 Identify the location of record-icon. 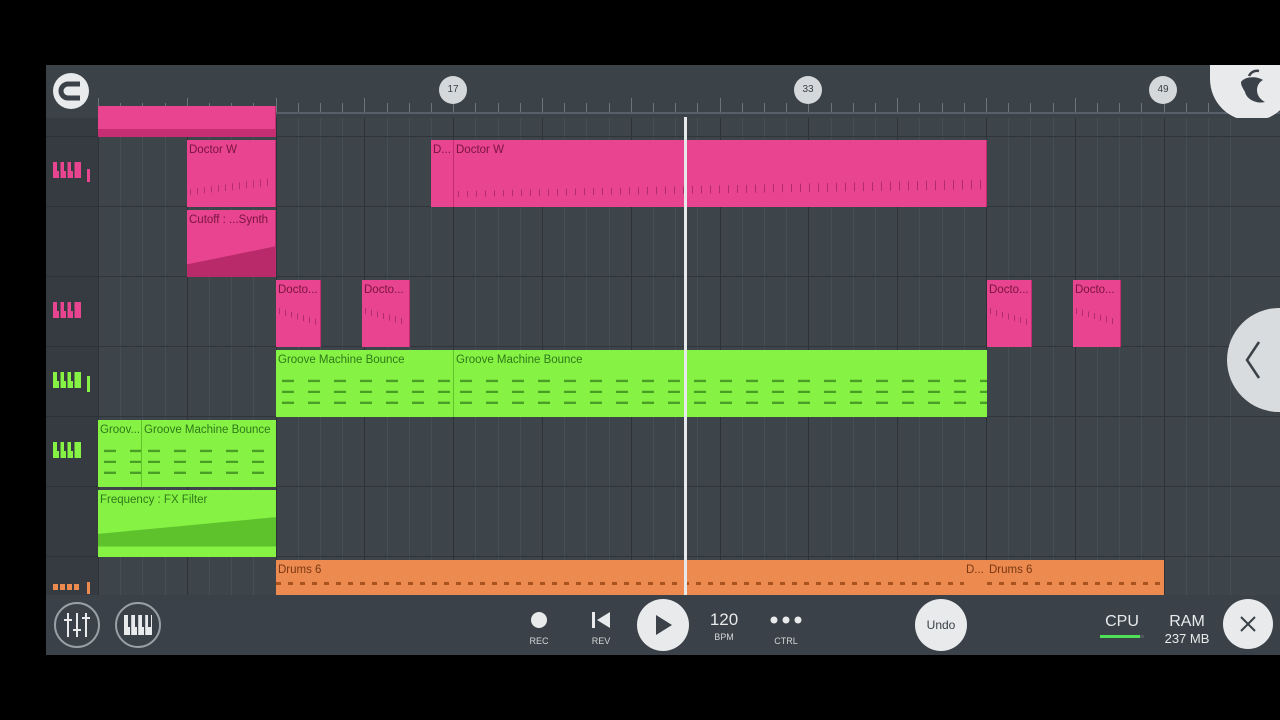
(539, 620).